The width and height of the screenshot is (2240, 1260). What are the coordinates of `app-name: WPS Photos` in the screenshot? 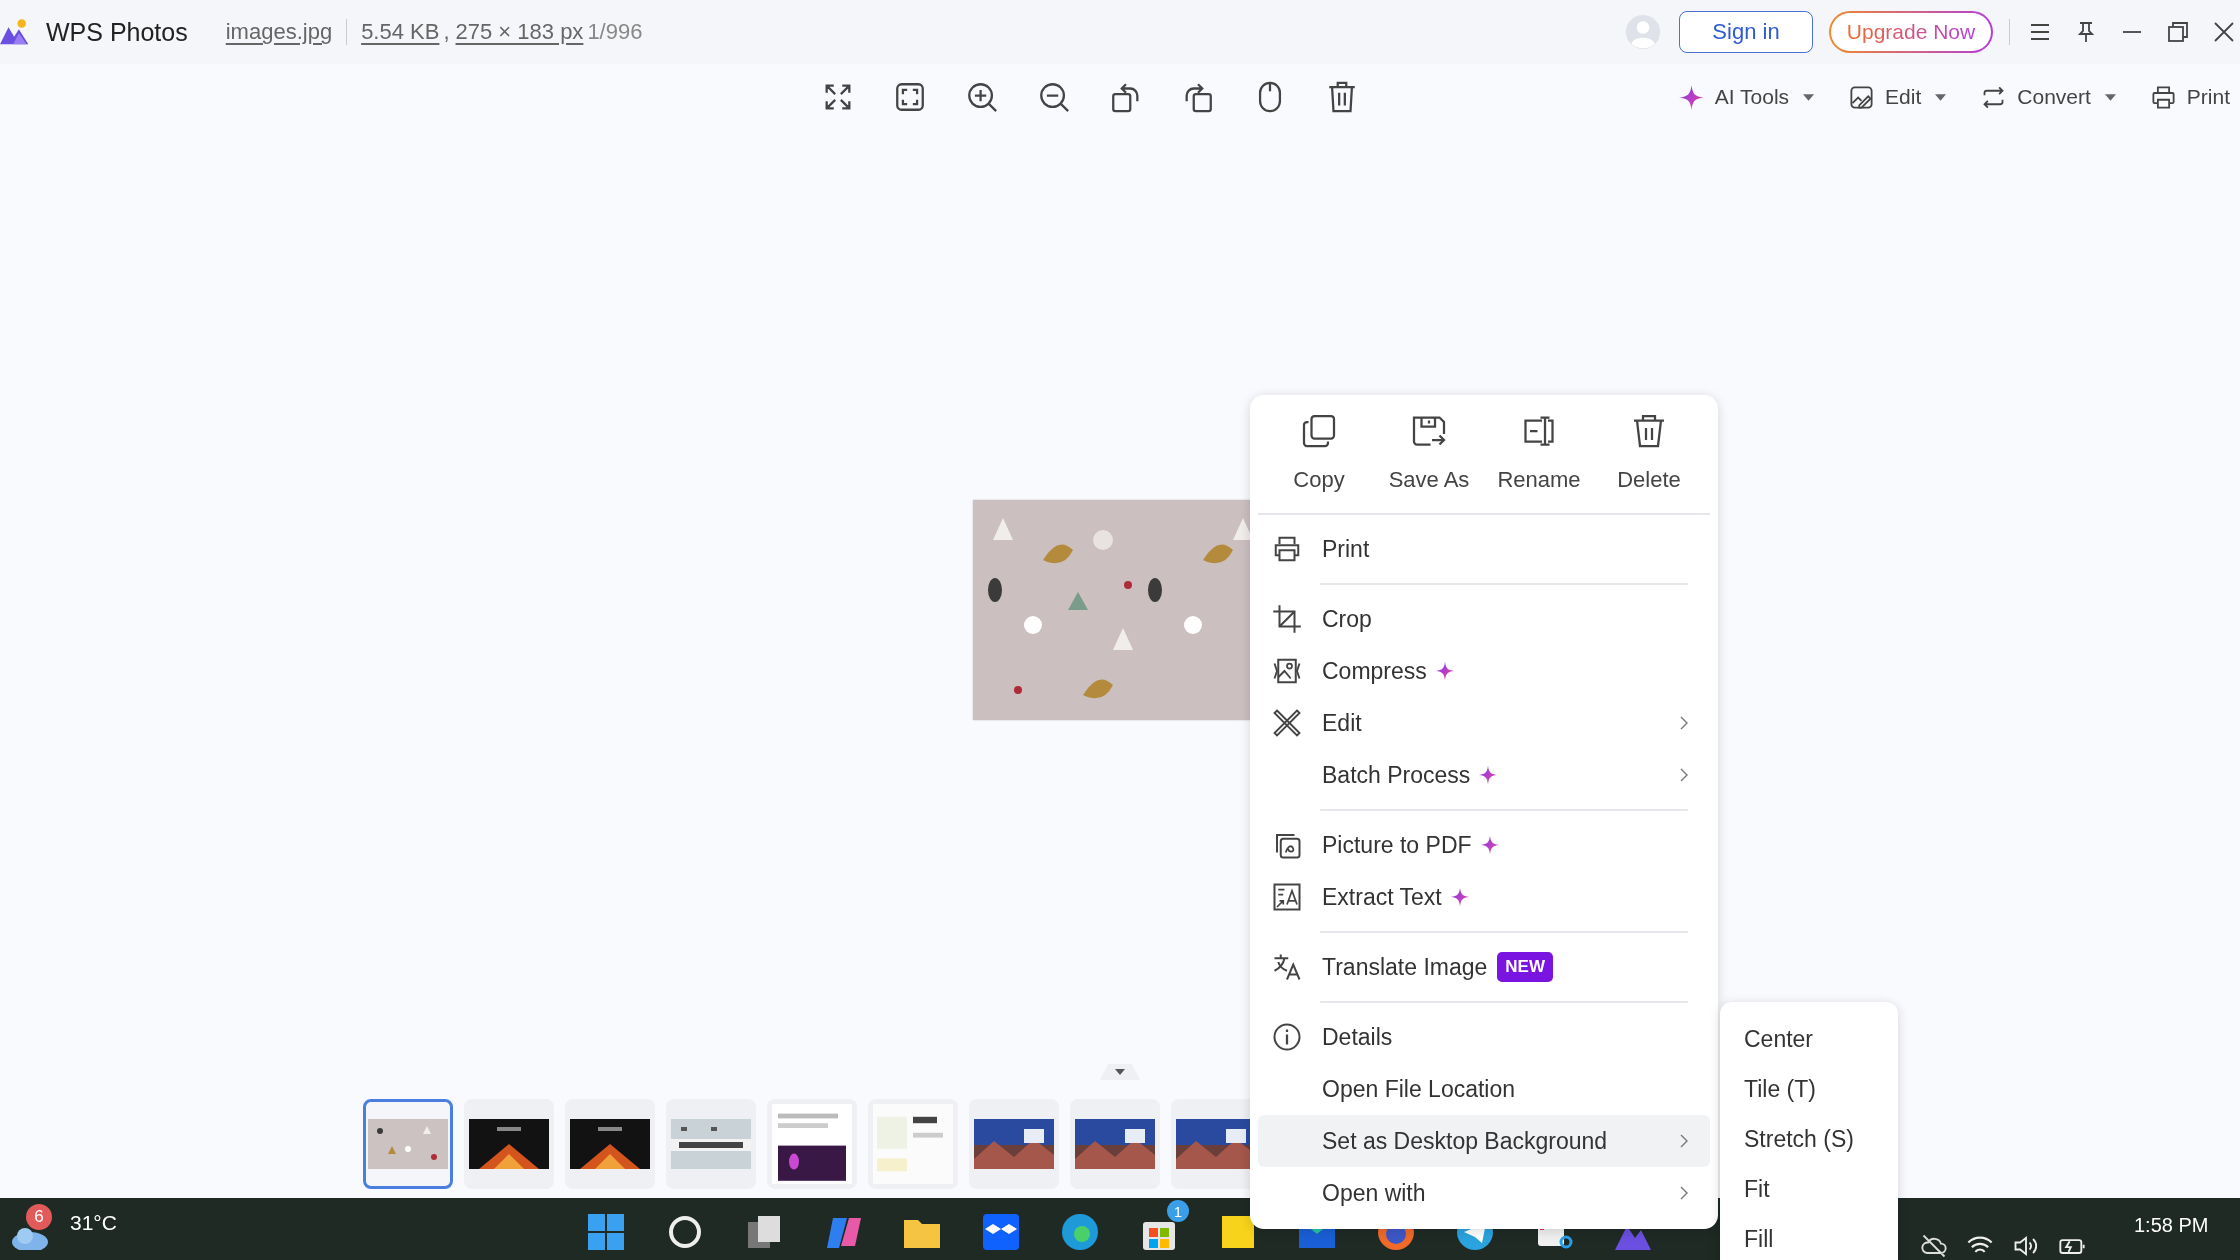 It's located at (117, 32).